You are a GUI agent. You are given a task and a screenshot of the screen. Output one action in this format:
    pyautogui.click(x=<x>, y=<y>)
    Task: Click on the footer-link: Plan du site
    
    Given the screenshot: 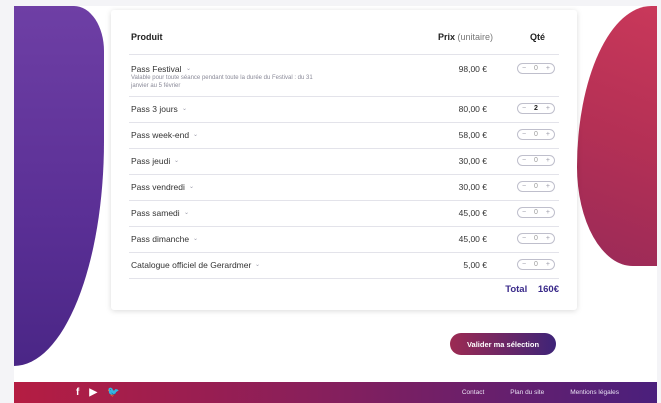 What is the action you would take?
    pyautogui.click(x=527, y=392)
    